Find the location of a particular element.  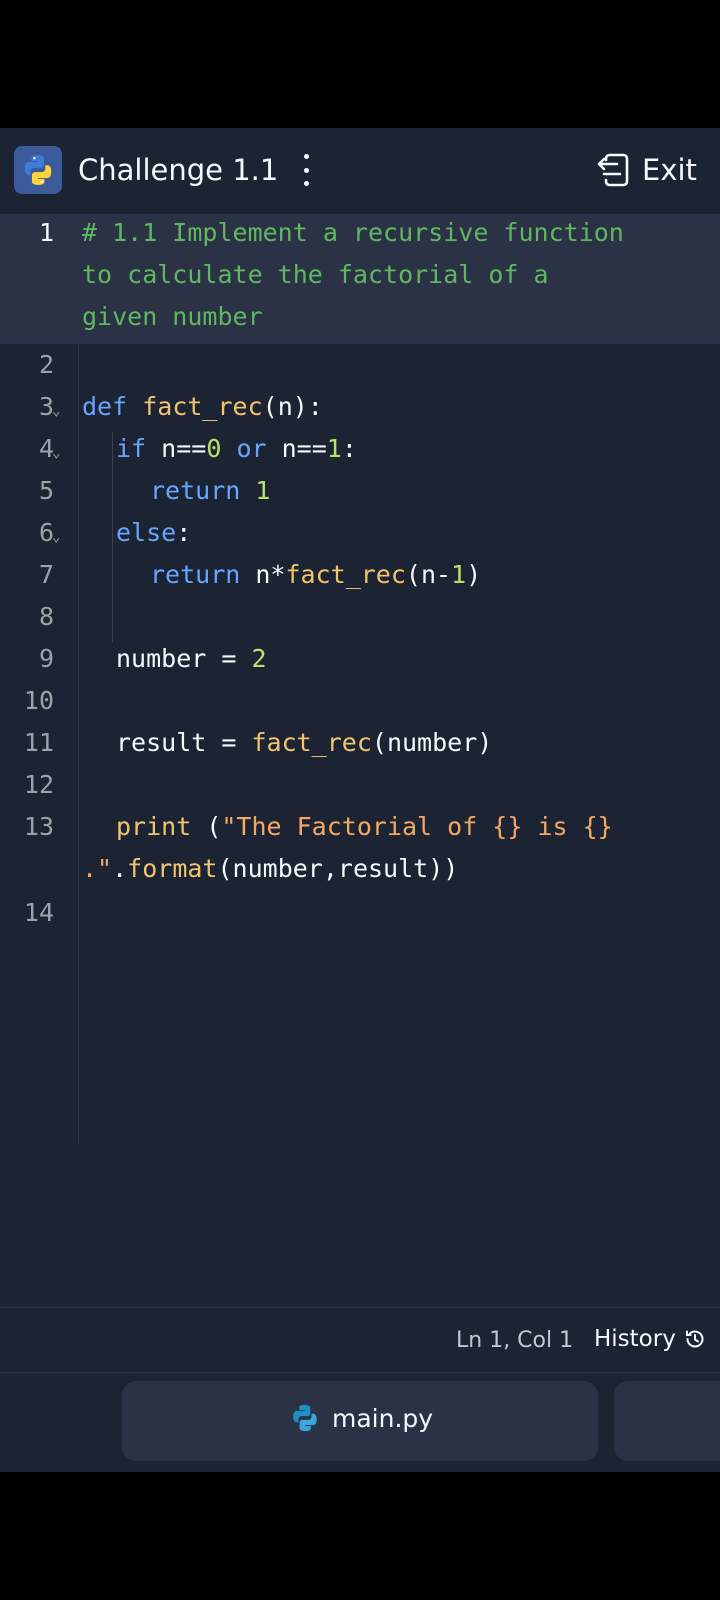

code-line: print ("The Factorial of {} is {} is located at coordinates (364, 826).